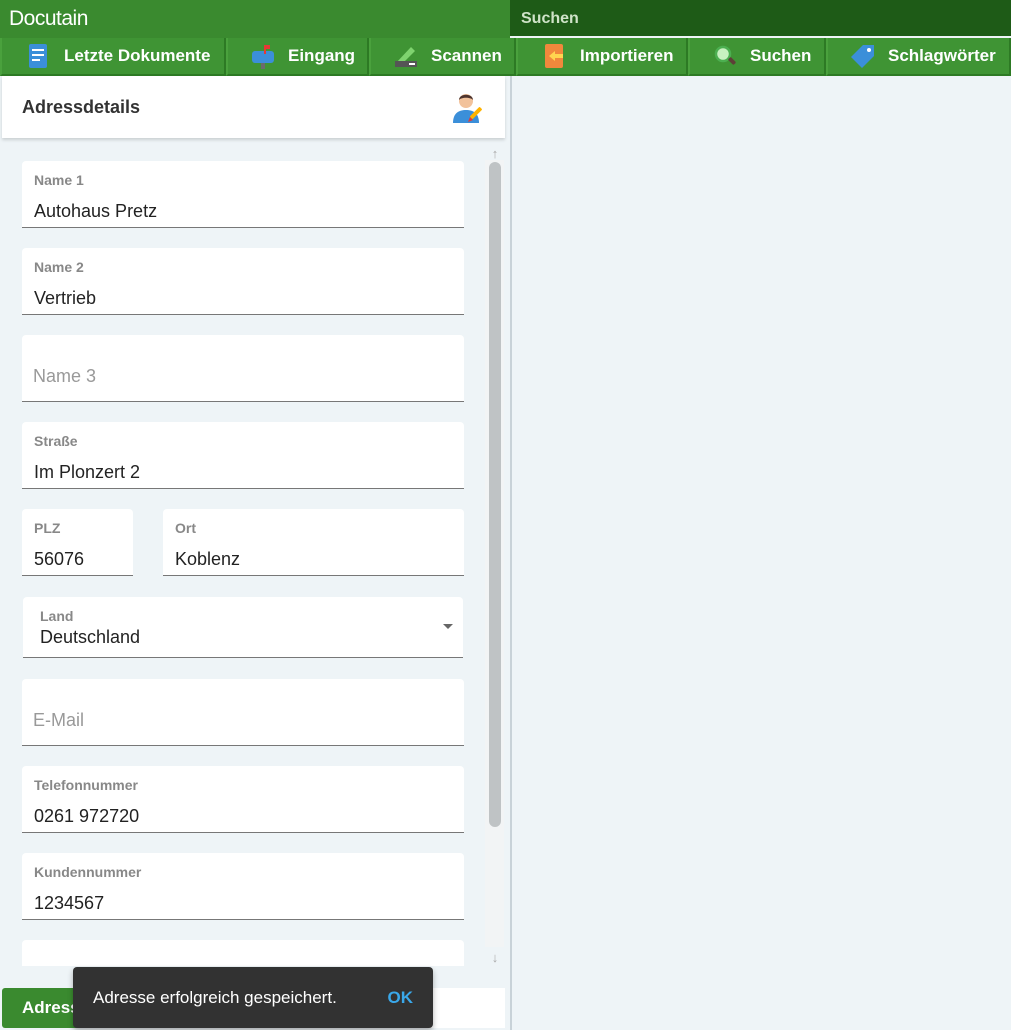 The height and width of the screenshot is (1030, 1011). I want to click on document-icon, so click(39, 56).